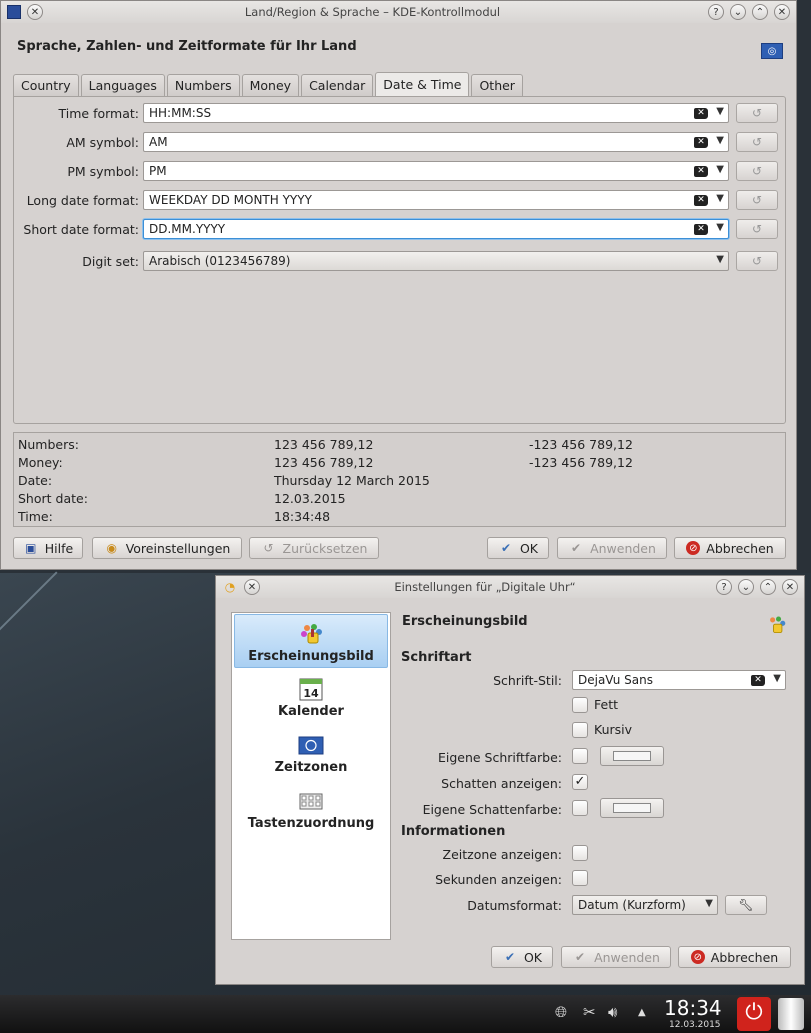  I want to click on date-format-value: Datum (Kurzform), so click(632, 905).